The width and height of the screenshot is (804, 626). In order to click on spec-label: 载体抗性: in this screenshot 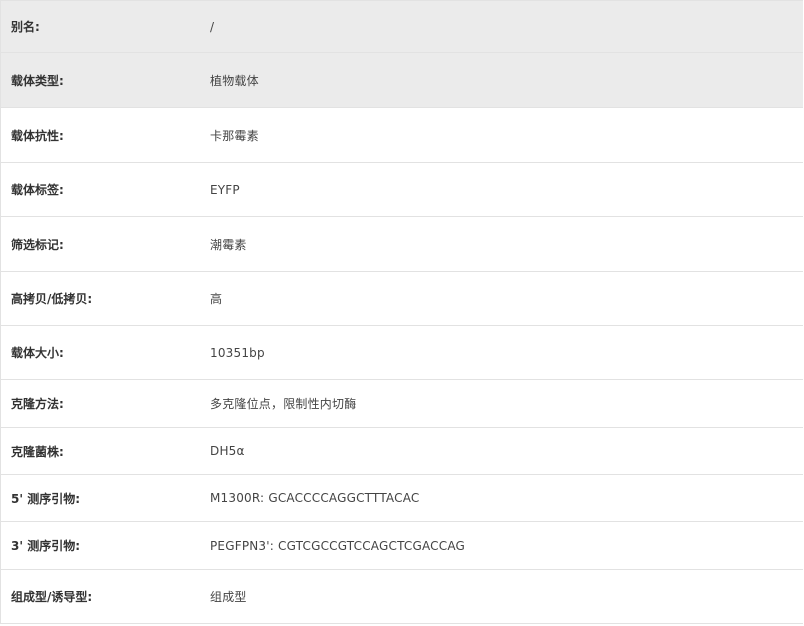, I will do `click(37, 135)`.